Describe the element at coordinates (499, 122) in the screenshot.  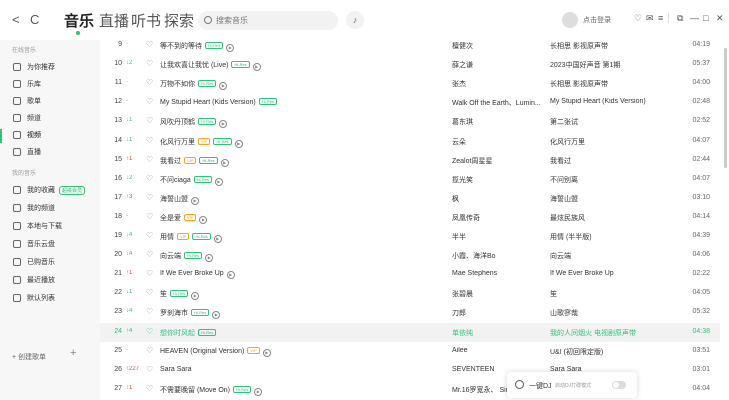
I see `song-artist: 葛东琪` at that location.